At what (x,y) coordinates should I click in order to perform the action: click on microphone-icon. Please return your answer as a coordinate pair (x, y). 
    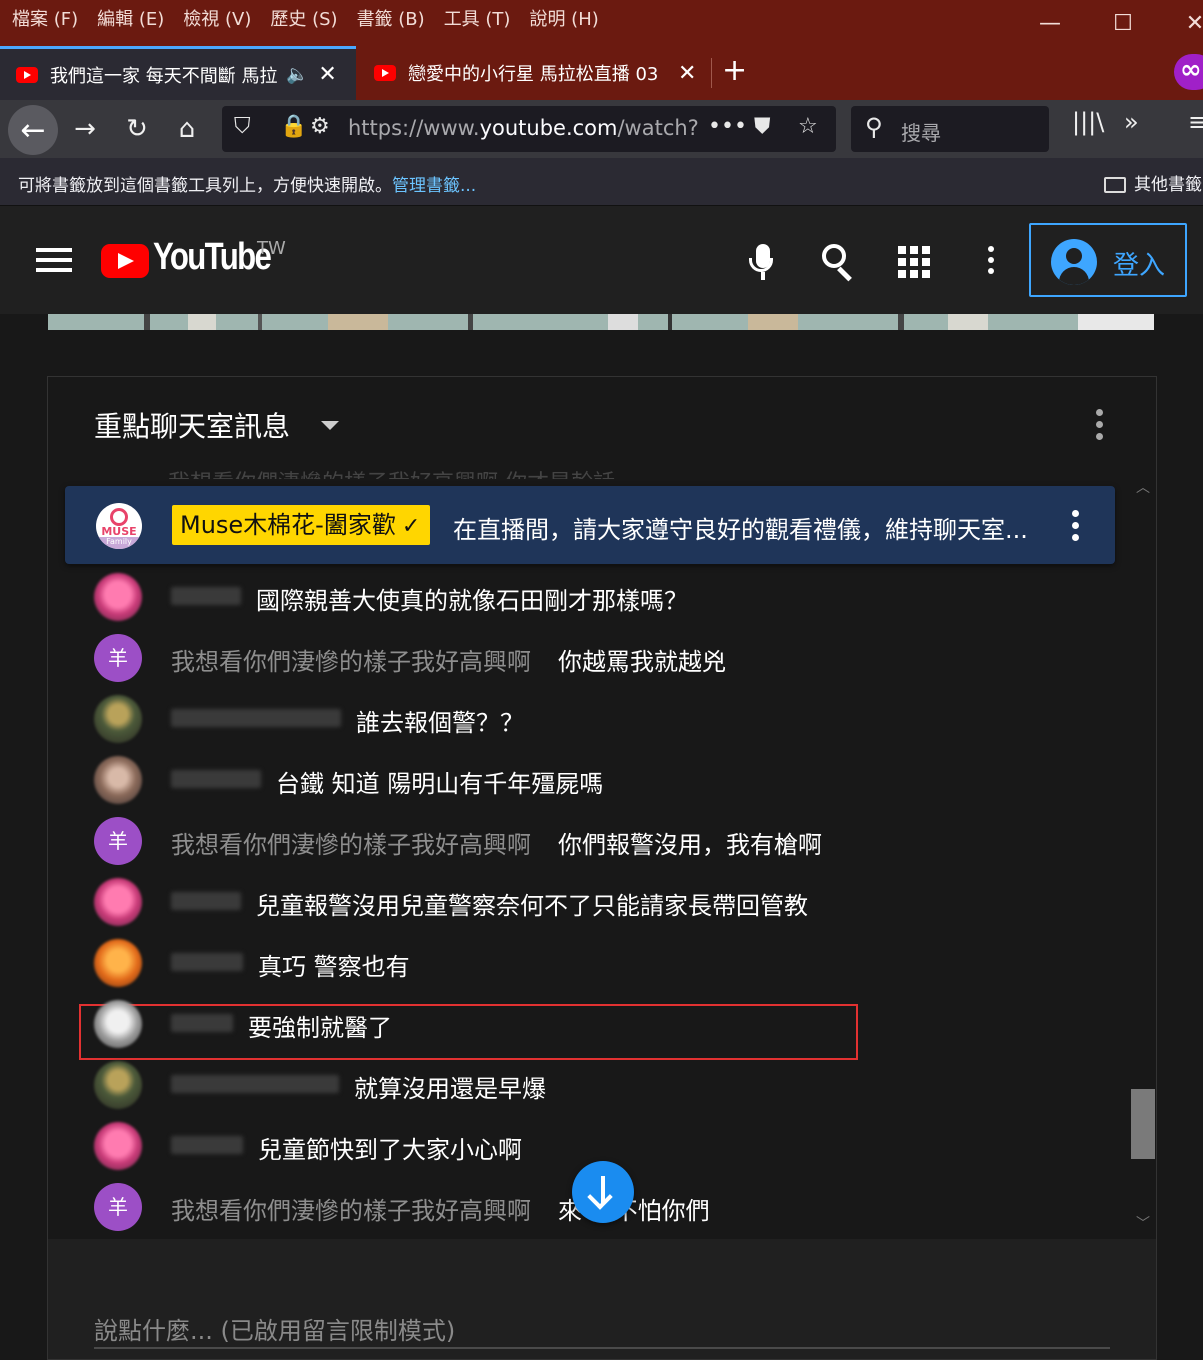
    Looking at the image, I should click on (763, 262).